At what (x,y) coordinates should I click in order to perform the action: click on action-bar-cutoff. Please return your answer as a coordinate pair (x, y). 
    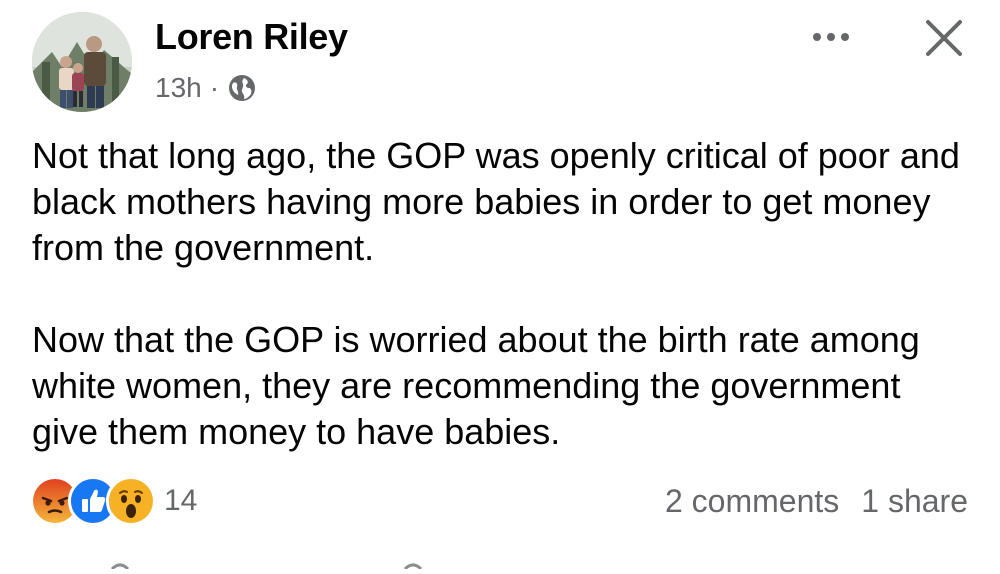
    Looking at the image, I should click on (500, 563).